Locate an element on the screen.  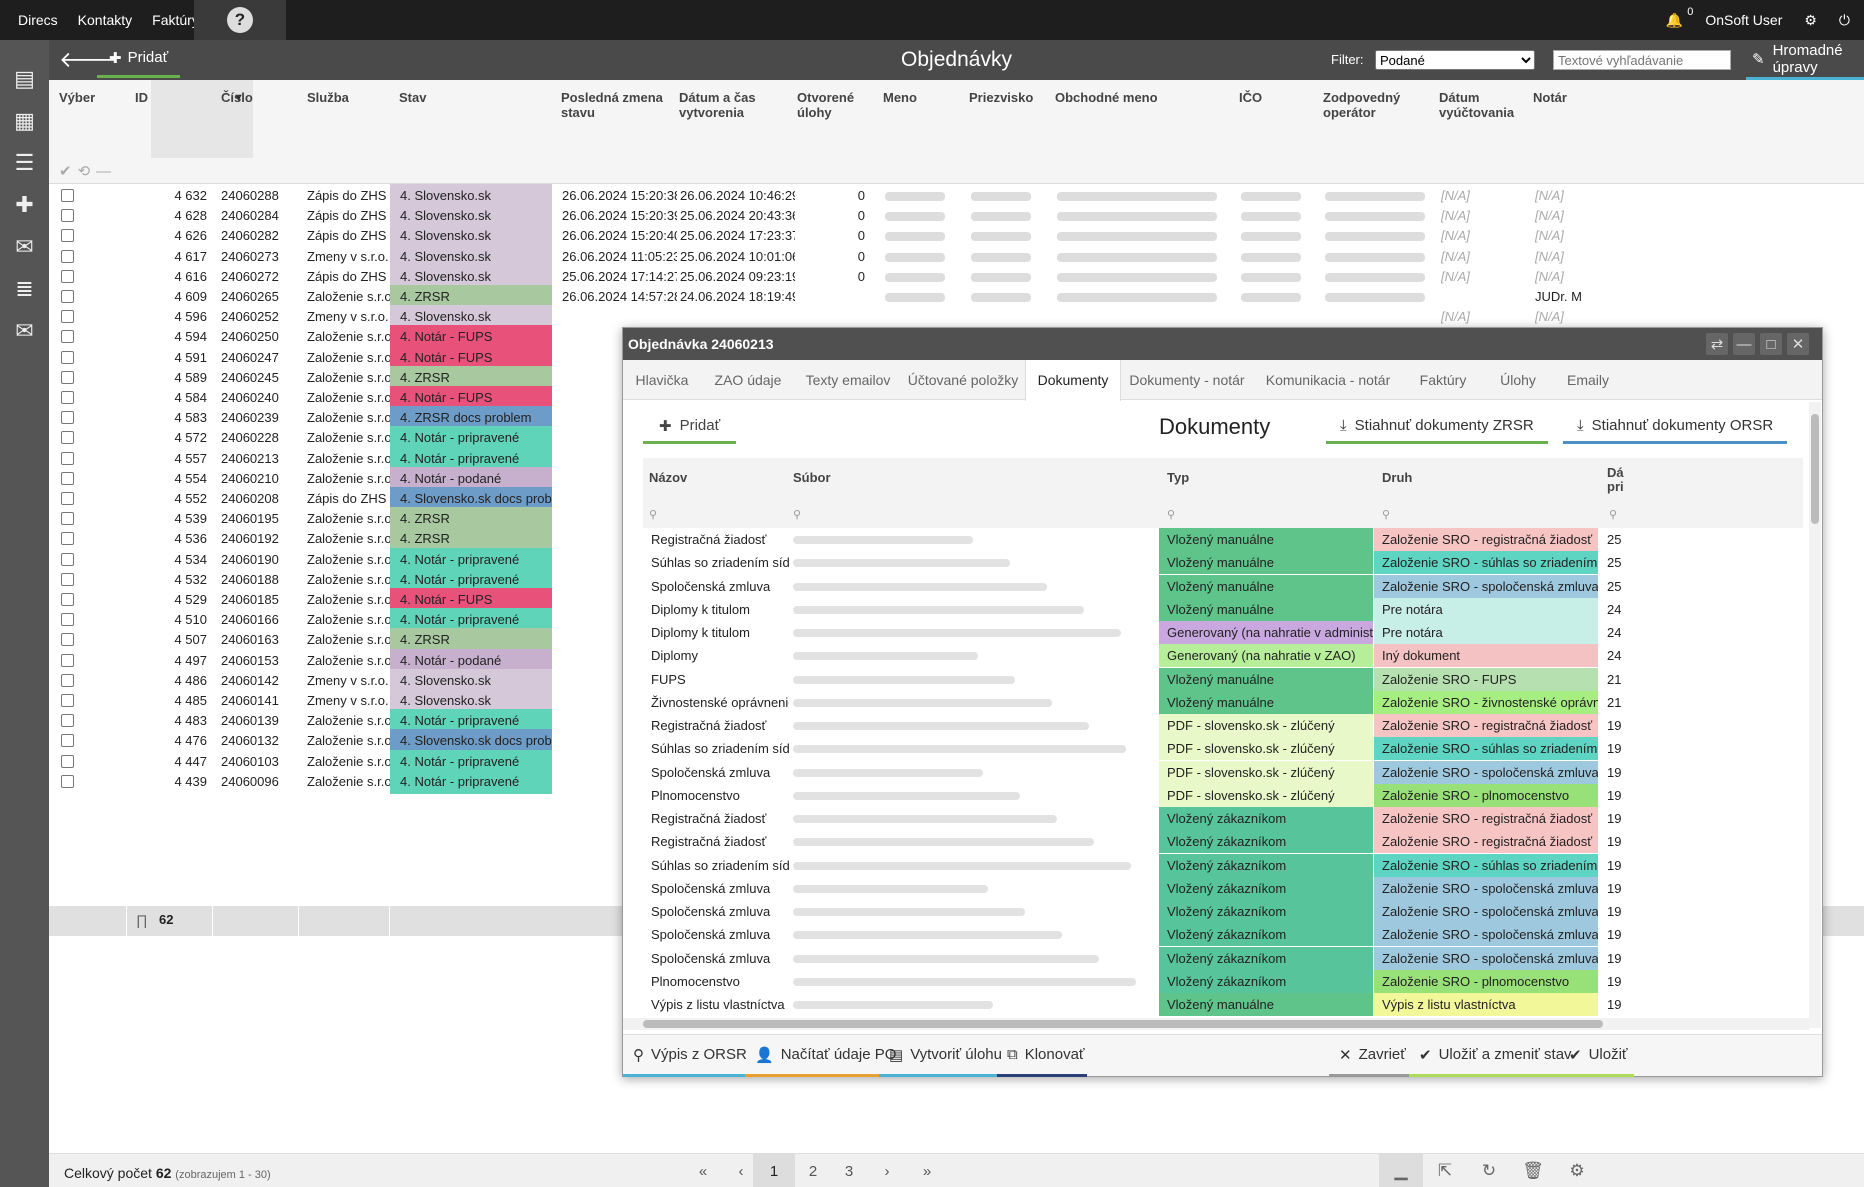
last-page-icon: » is located at coordinates (927, 1170).